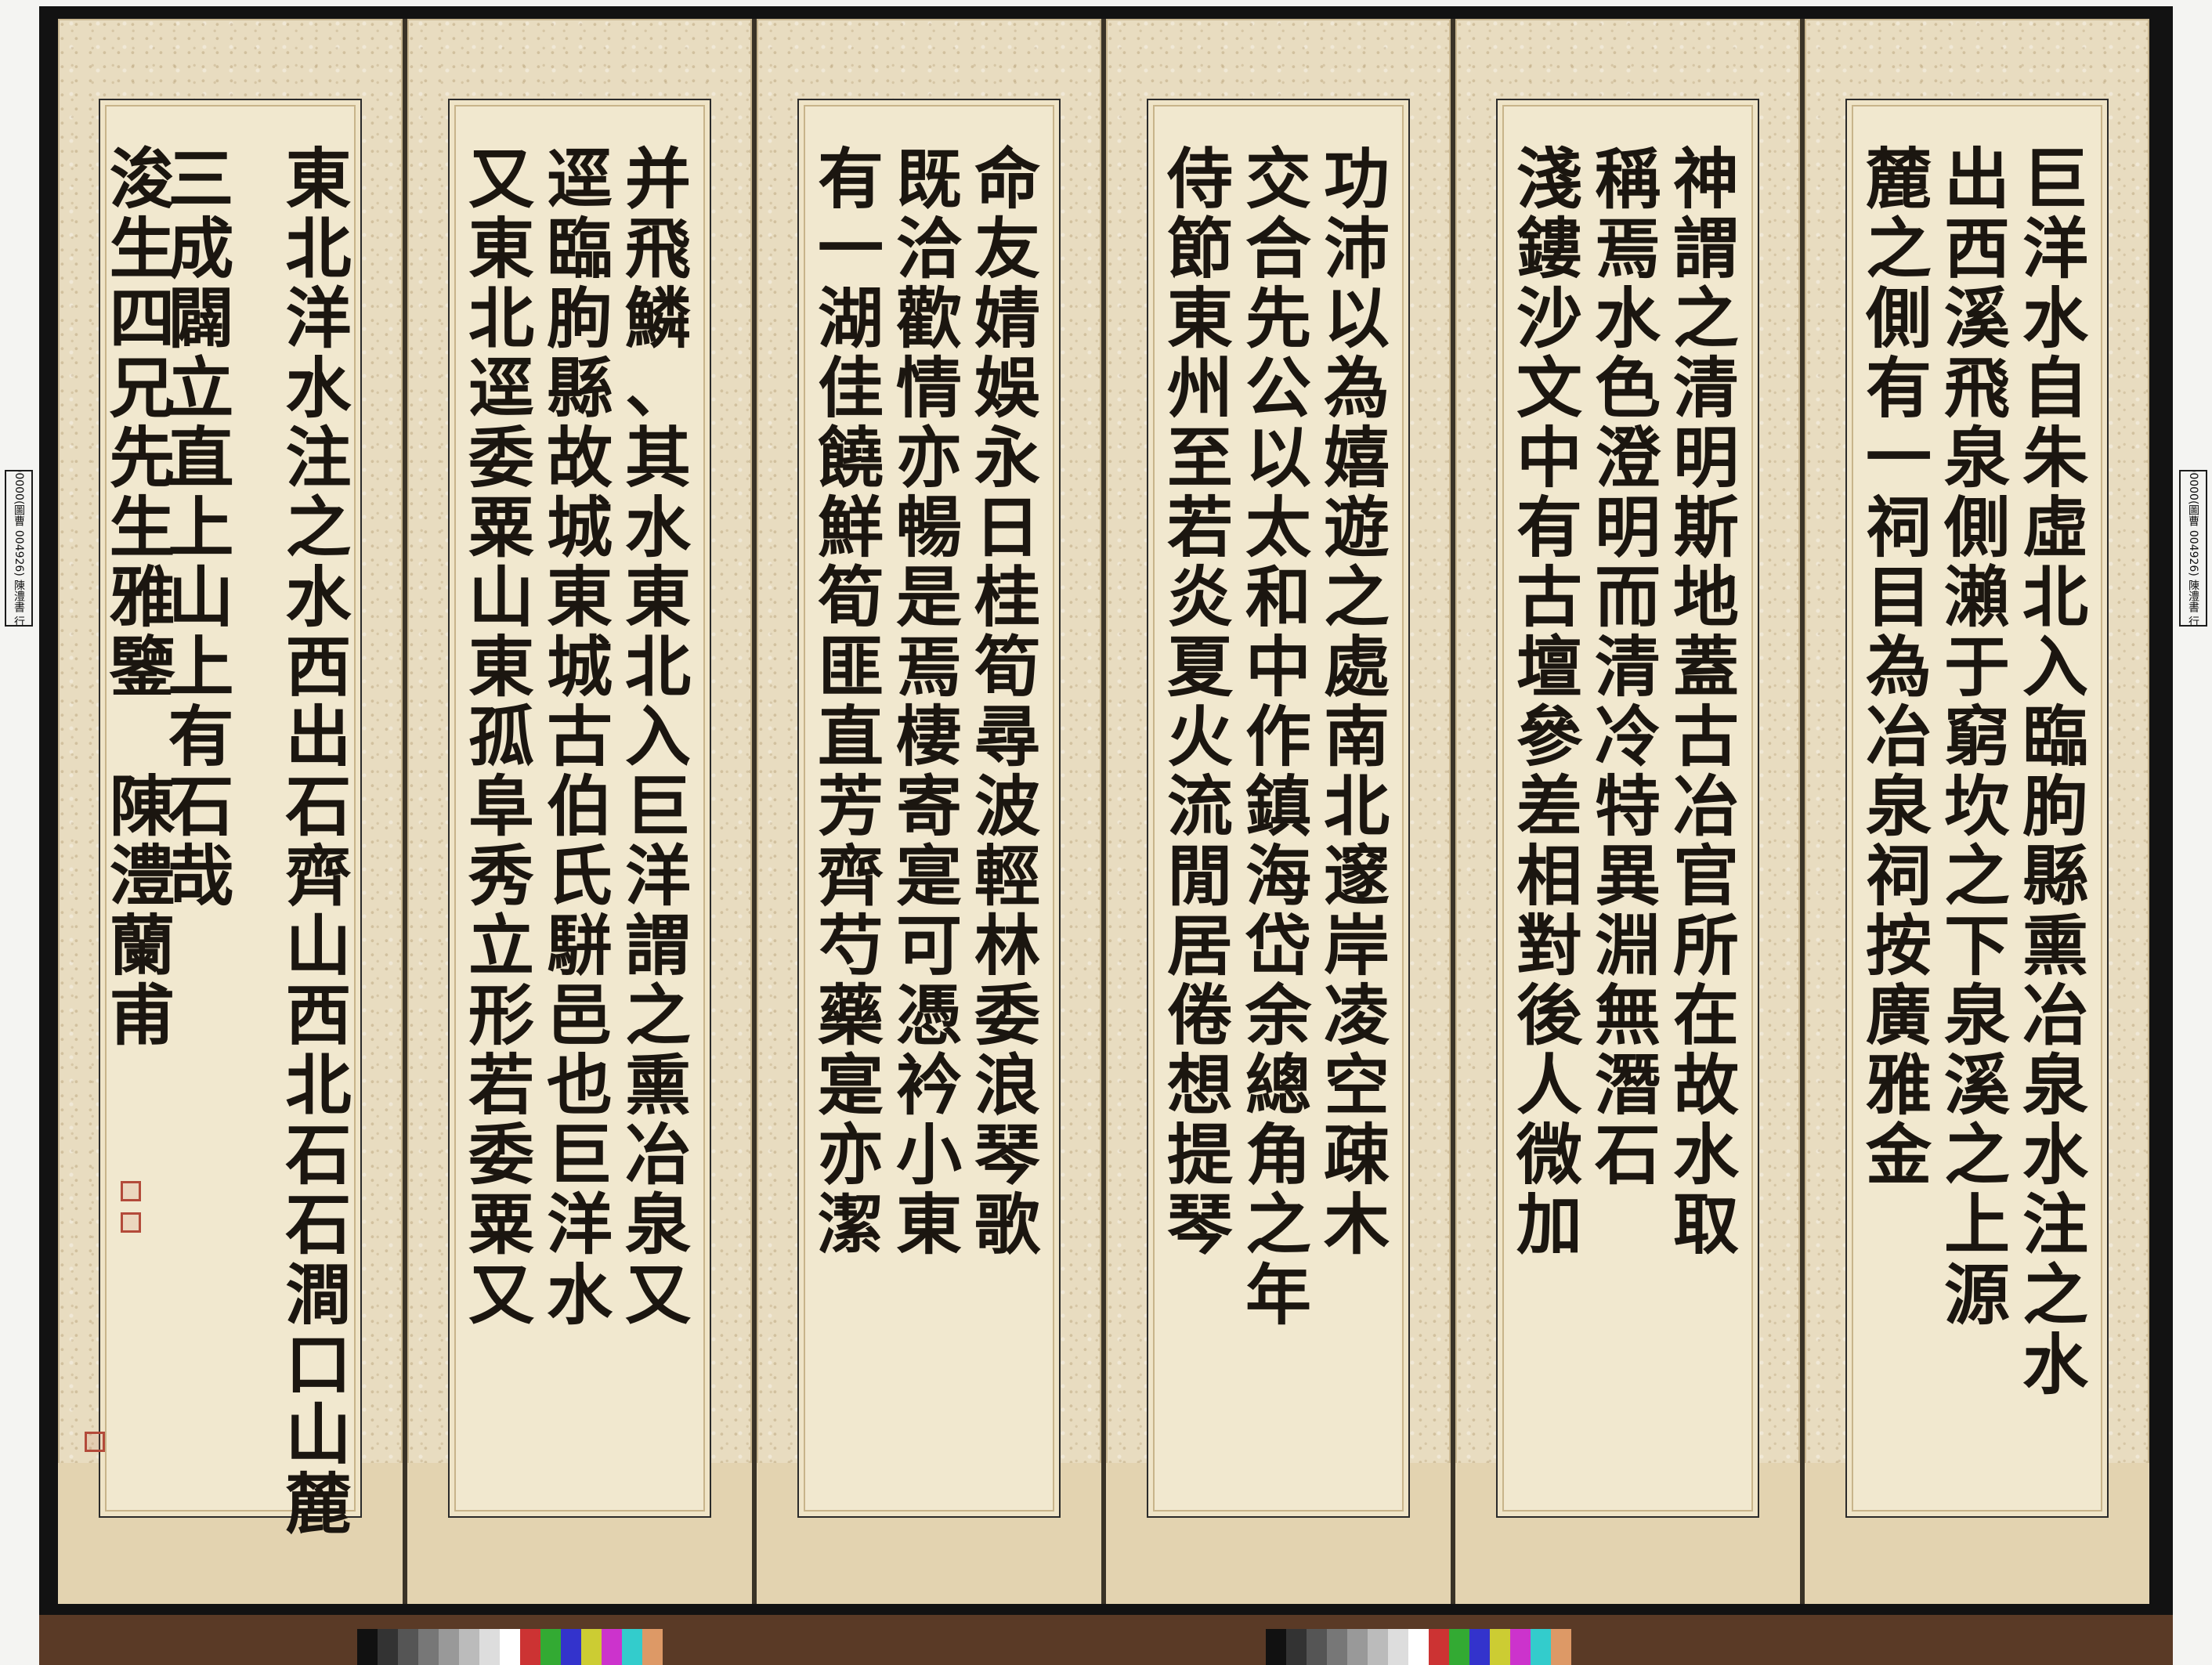  Describe the element at coordinates (1628, 458) in the screenshot. I see `calligraphy-character: 澄` at that location.